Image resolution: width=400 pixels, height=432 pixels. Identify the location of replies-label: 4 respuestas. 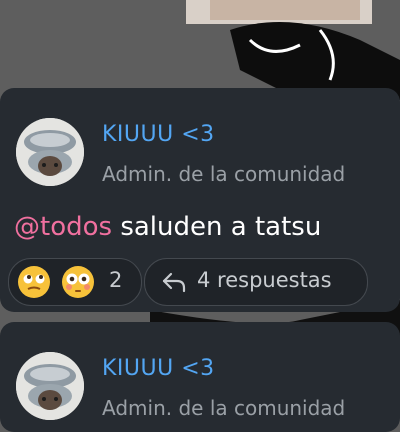
(264, 280).